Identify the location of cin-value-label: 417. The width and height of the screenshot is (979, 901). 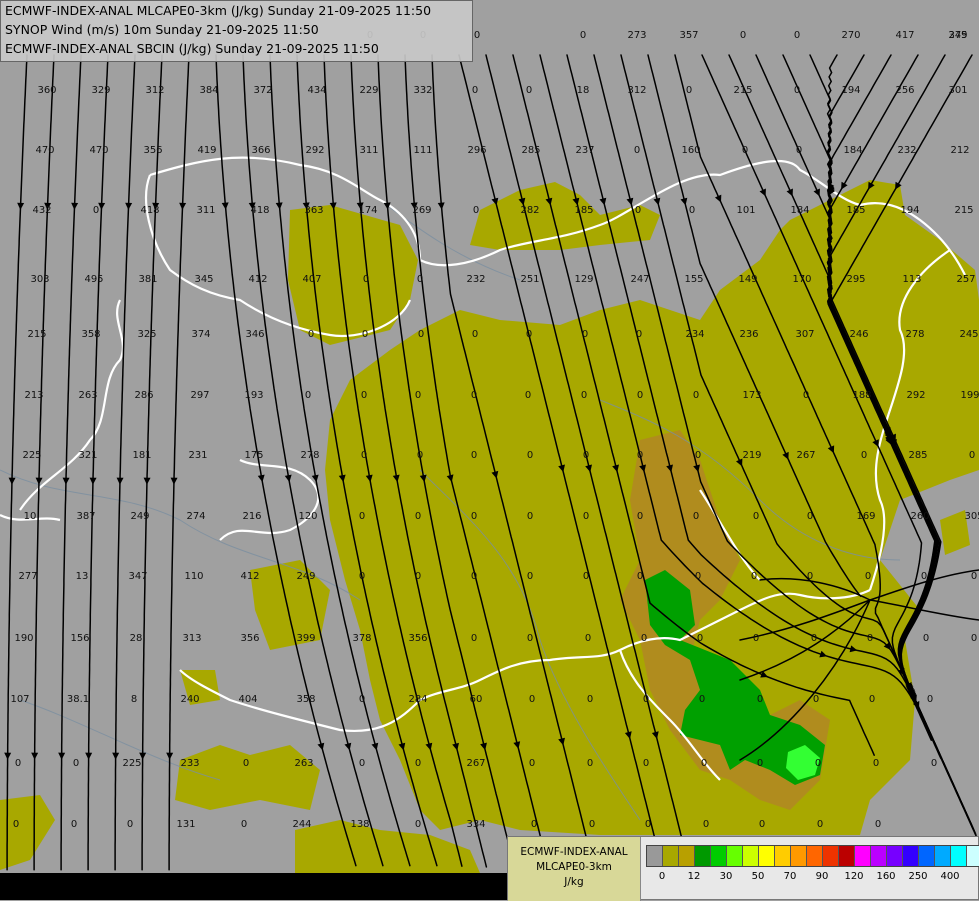
(904, 35).